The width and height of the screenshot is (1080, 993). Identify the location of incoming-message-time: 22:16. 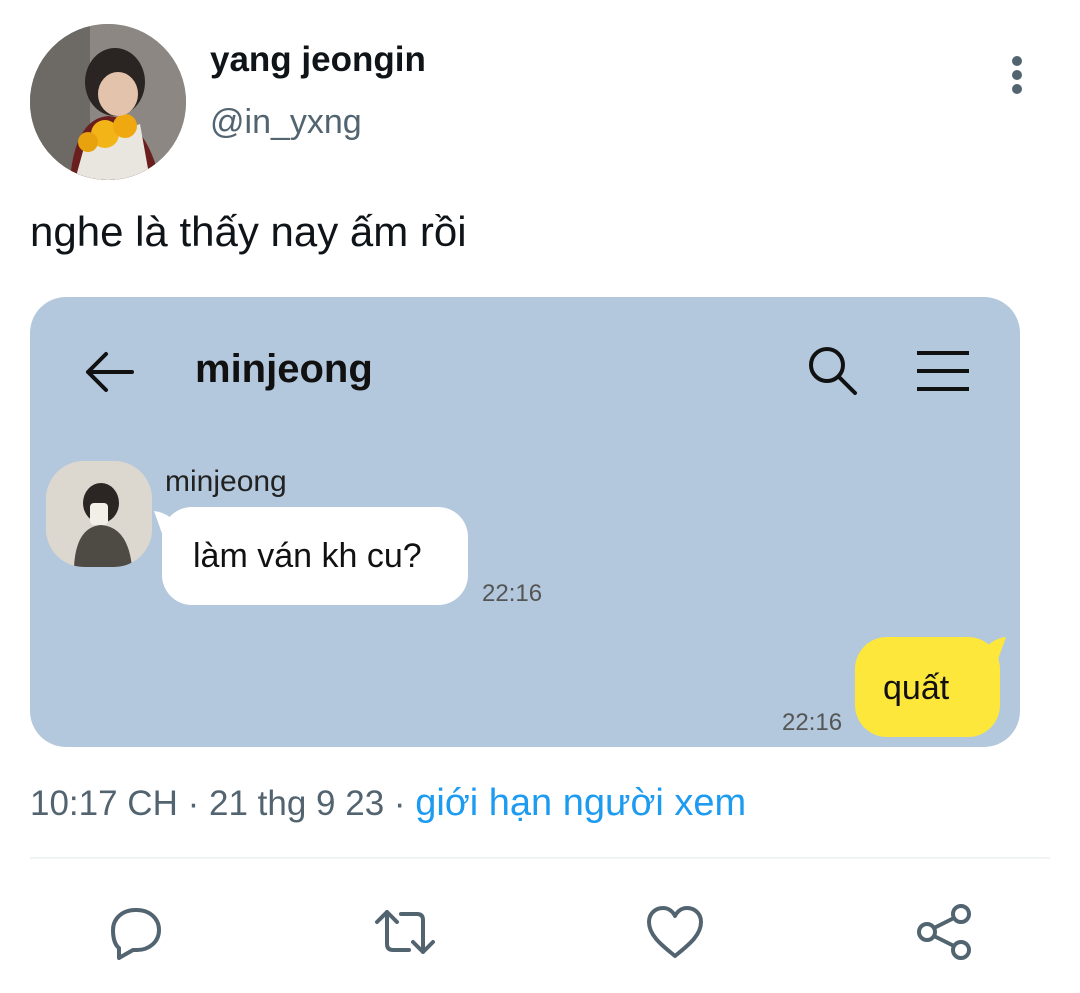
(512, 593).